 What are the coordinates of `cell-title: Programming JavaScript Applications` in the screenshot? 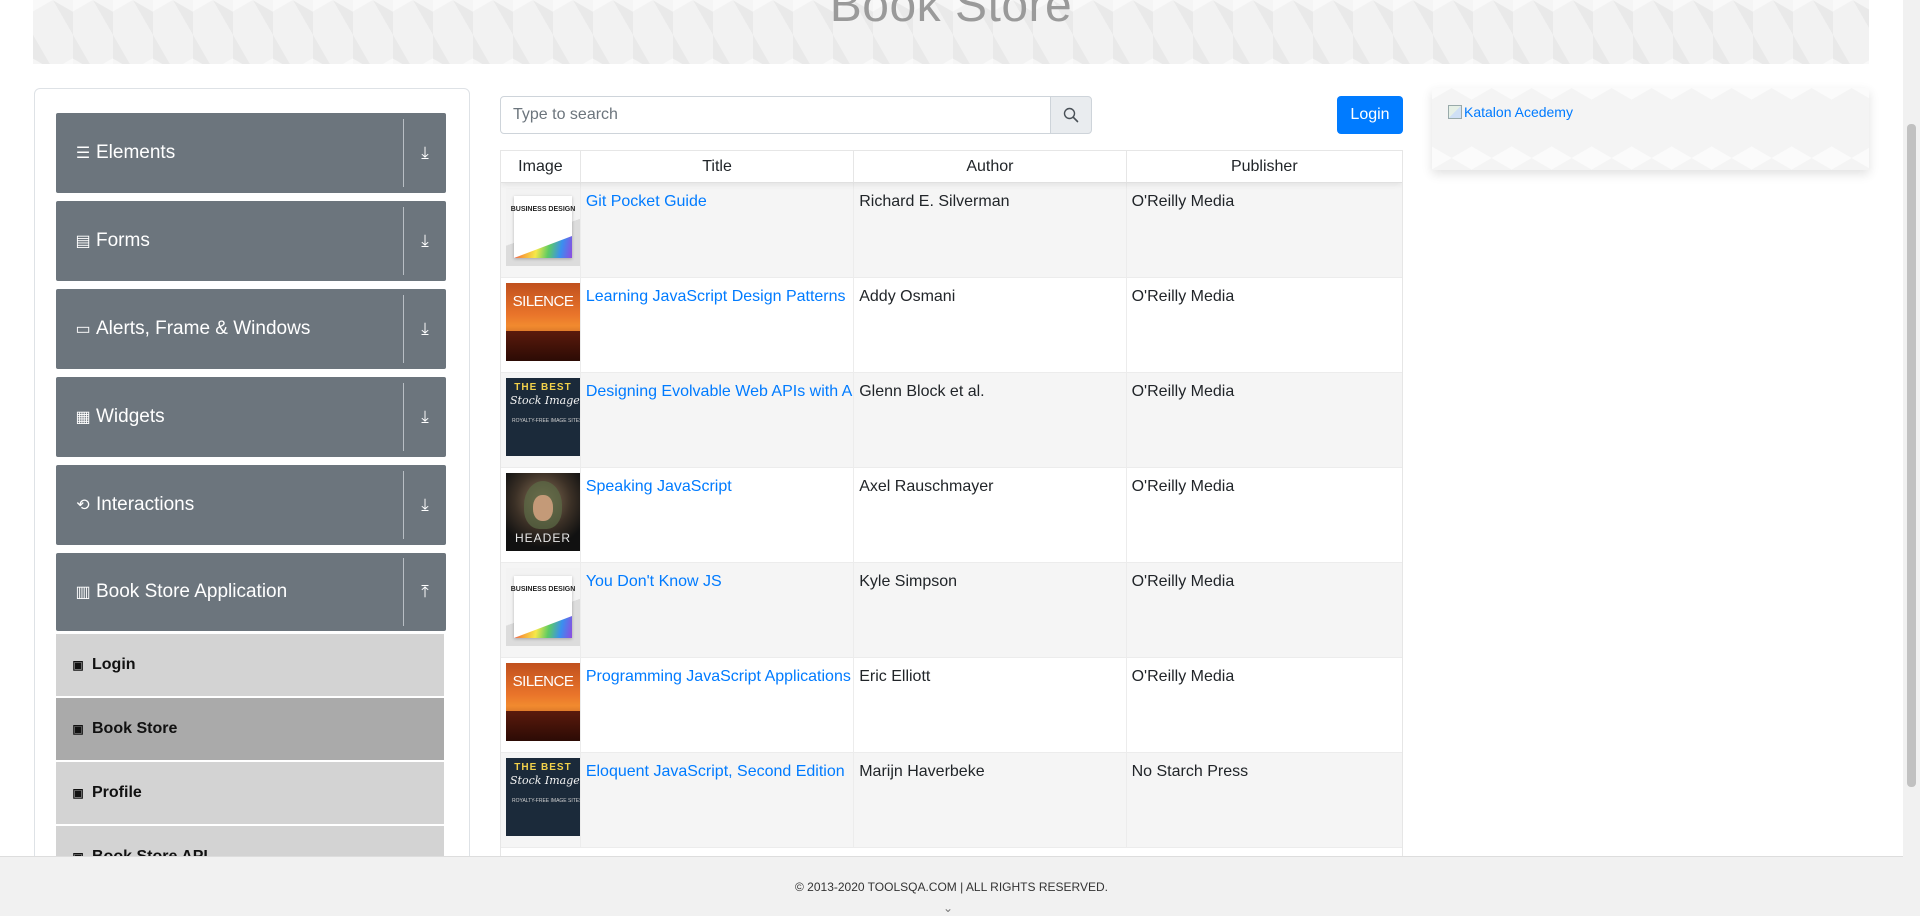 It's located at (718, 705).